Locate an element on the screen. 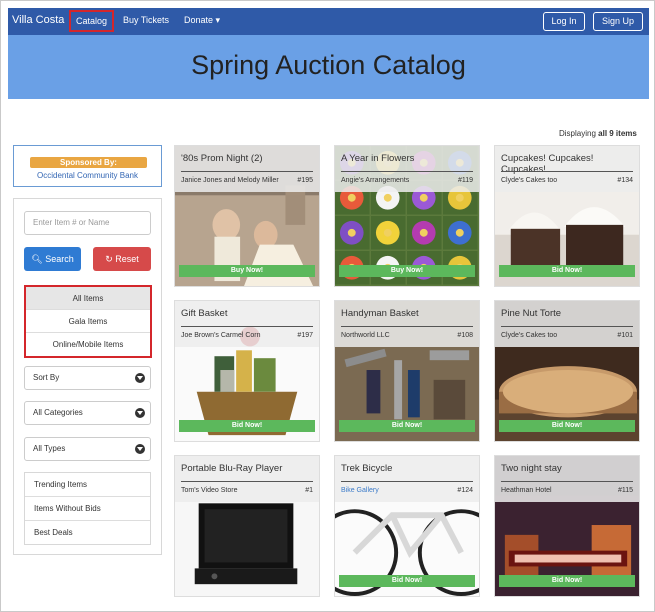 This screenshot has height=612, width=655. sponsor-box: Sponsored By: Occidental Community Bank is located at coordinates (87, 166).